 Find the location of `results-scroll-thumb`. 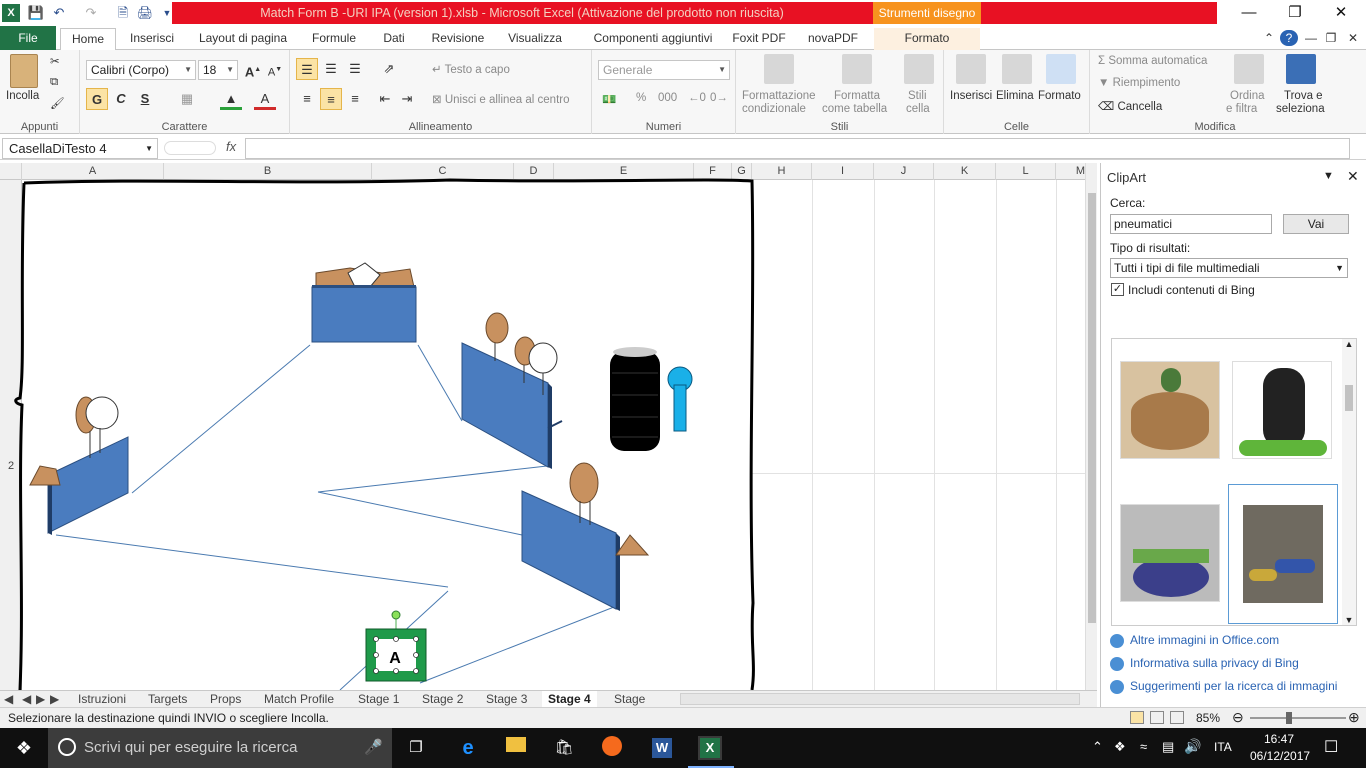

results-scroll-thumb is located at coordinates (1349, 398).